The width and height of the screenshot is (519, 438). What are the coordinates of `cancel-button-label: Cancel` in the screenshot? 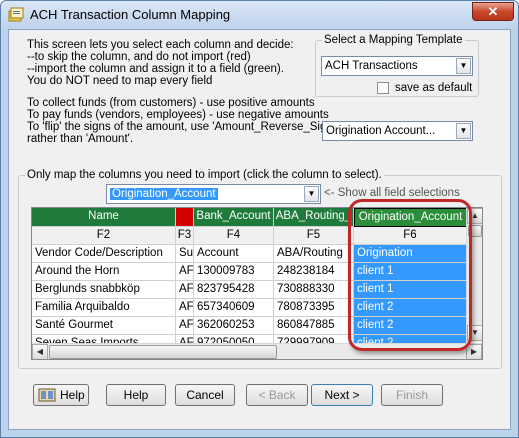 It's located at (205, 395).